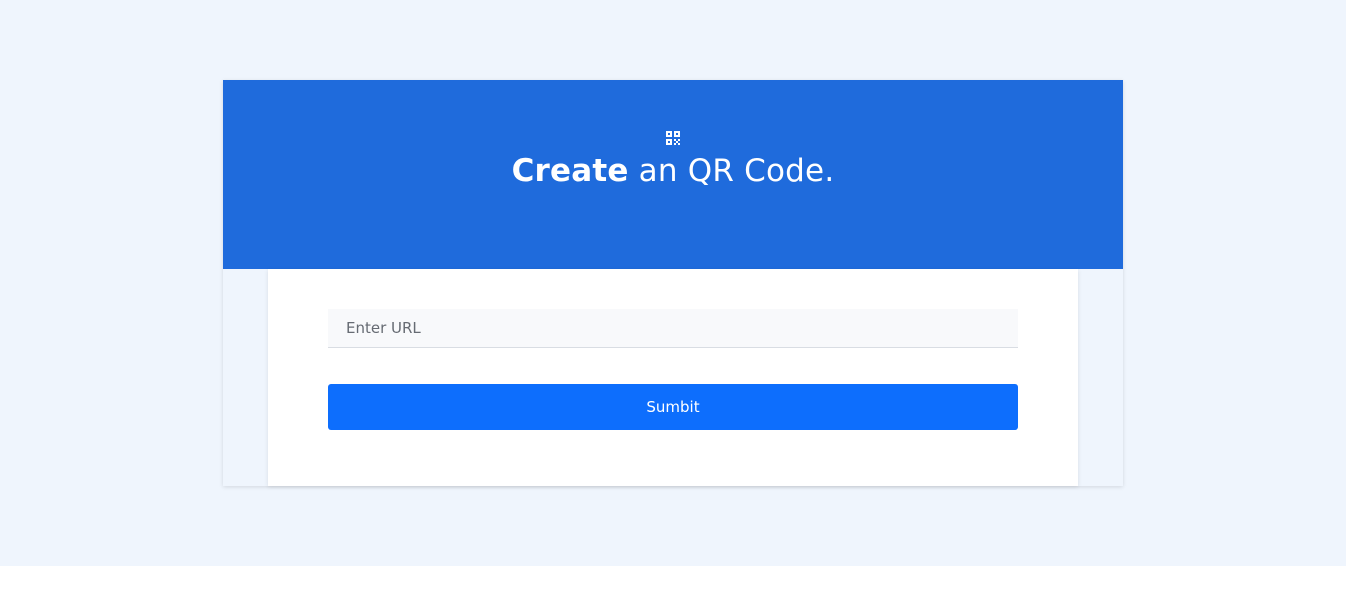 The height and width of the screenshot is (601, 1346). I want to click on url-input, so click(673, 328).